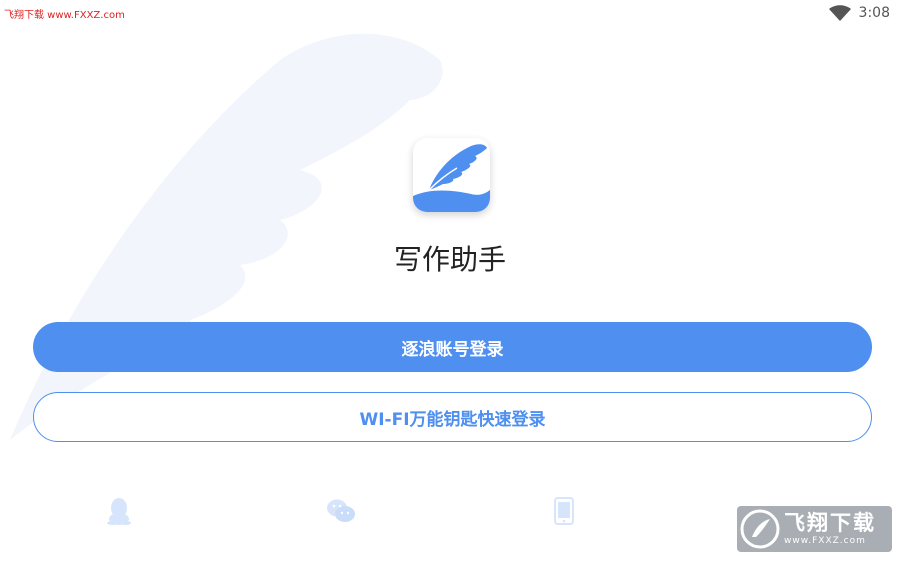 This screenshot has height=562, width=900. I want to click on qq-login-button, so click(119, 511).